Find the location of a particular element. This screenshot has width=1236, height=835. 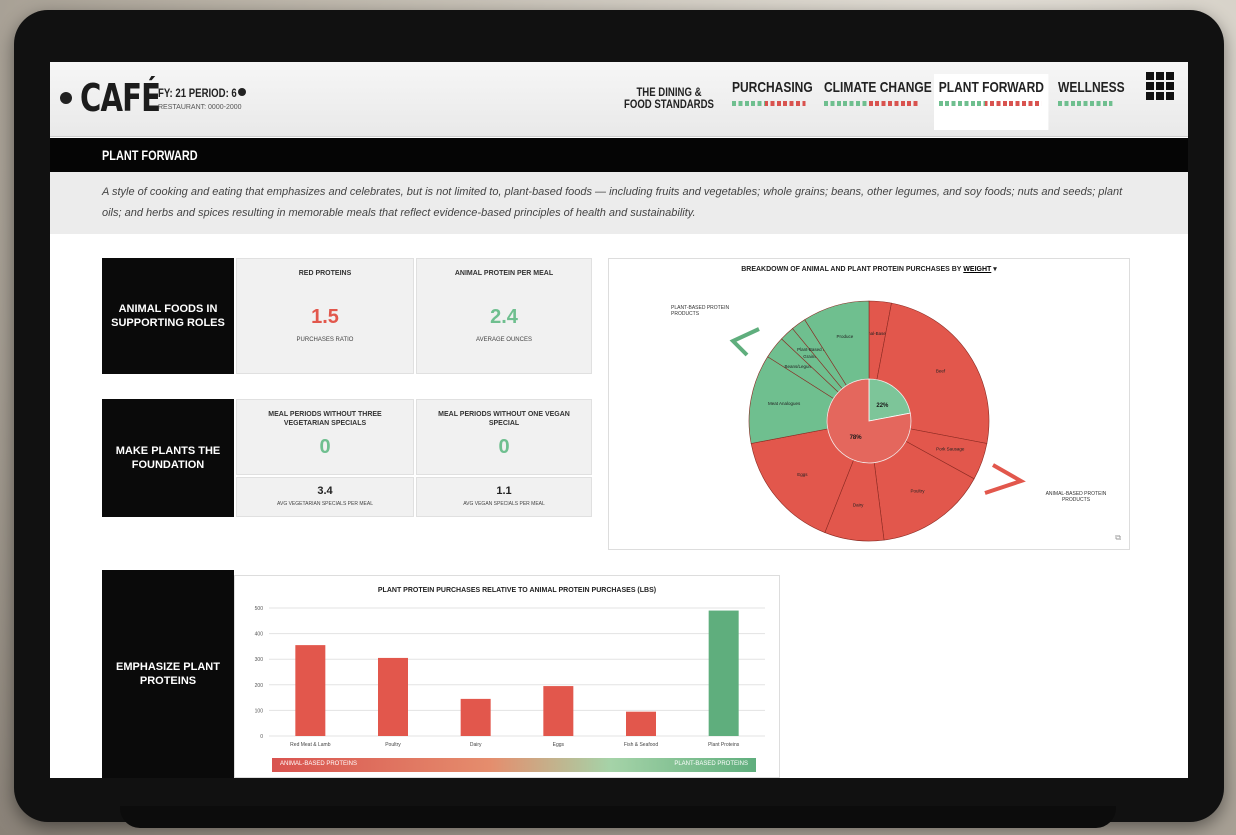

vegan-special-card: MEAL PERIODS WITHOUT ONE VEGAN SPECIAL 0 is located at coordinates (504, 437).